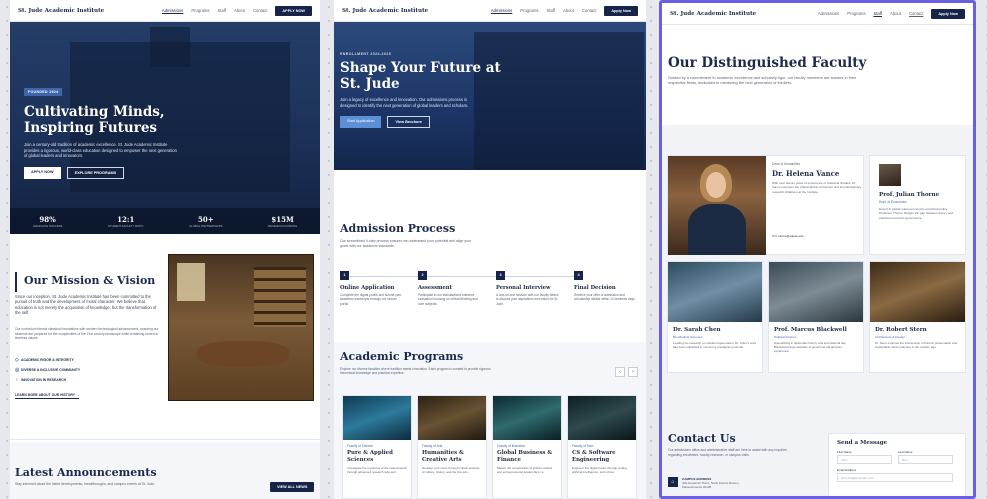 This screenshot has width=987, height=499. What do you see at coordinates (715, 292) in the screenshot?
I see `sarah-chen-photo` at bounding box center [715, 292].